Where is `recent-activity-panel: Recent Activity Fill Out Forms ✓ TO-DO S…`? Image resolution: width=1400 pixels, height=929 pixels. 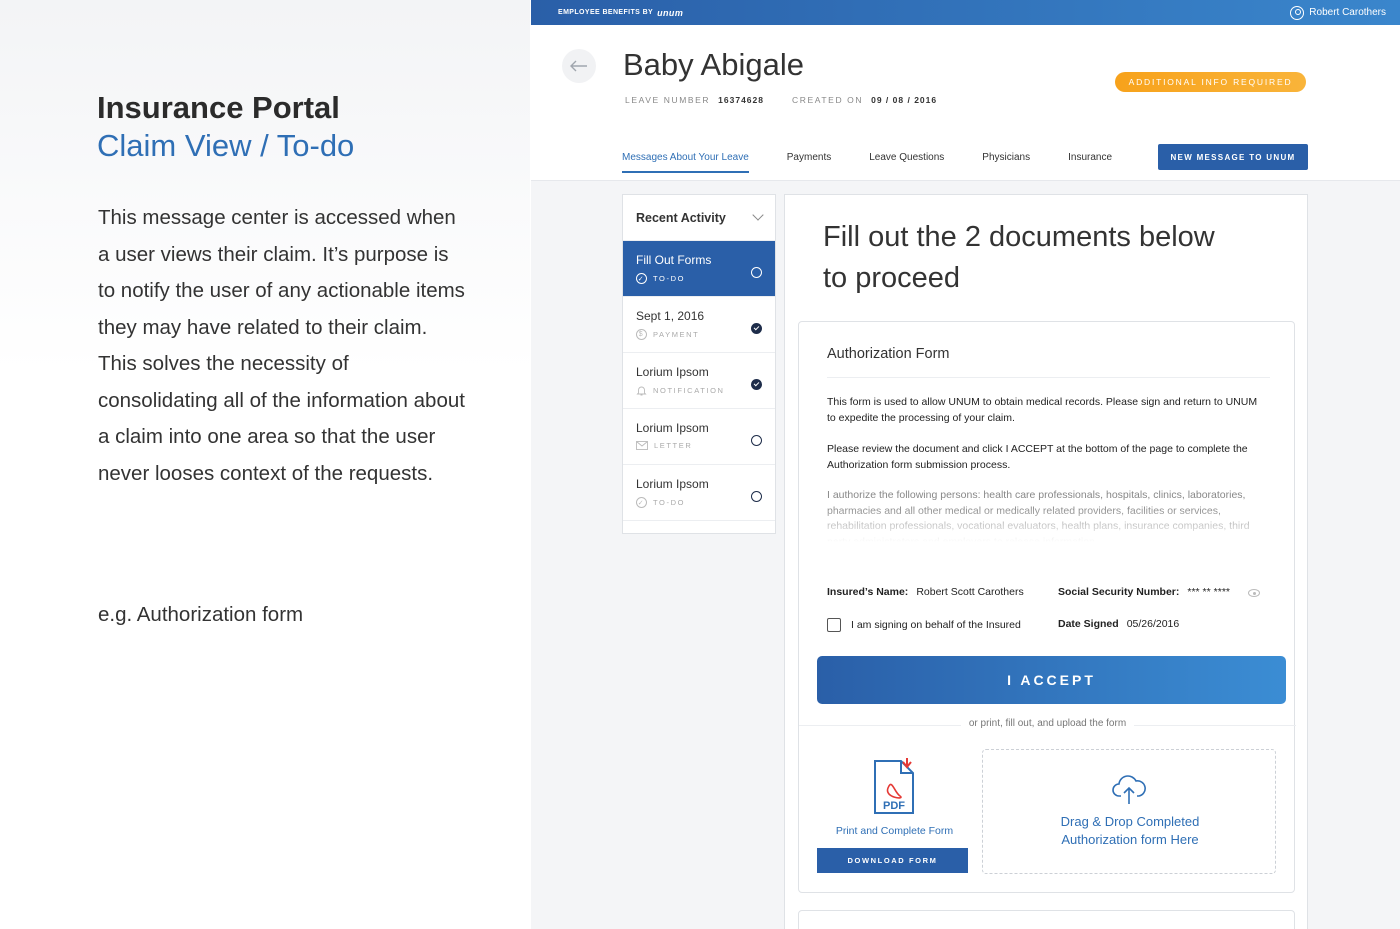
recent-activity-panel: Recent Activity Fill Out Forms ✓ TO-DO S… is located at coordinates (699, 364).